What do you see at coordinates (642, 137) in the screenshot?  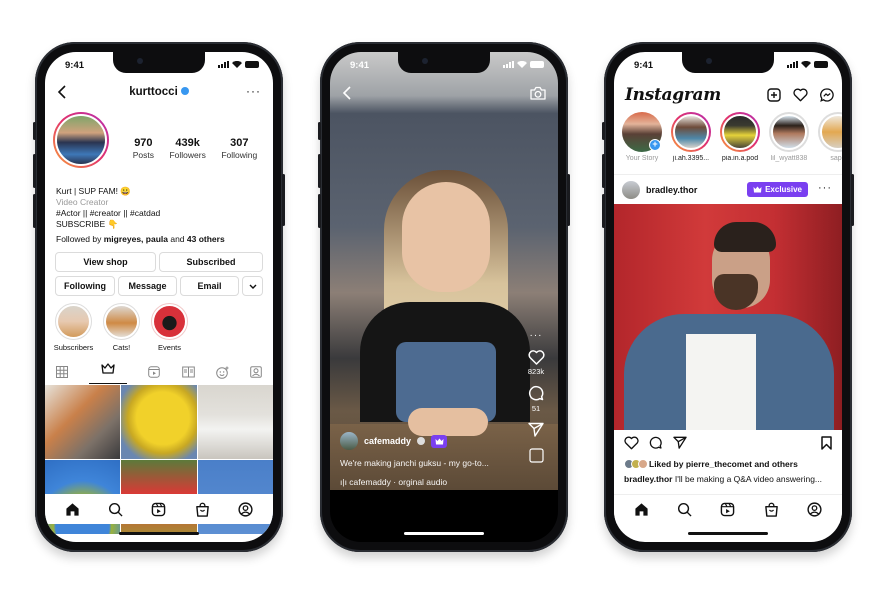 I see `story-your-story: + Your Story` at bounding box center [642, 137].